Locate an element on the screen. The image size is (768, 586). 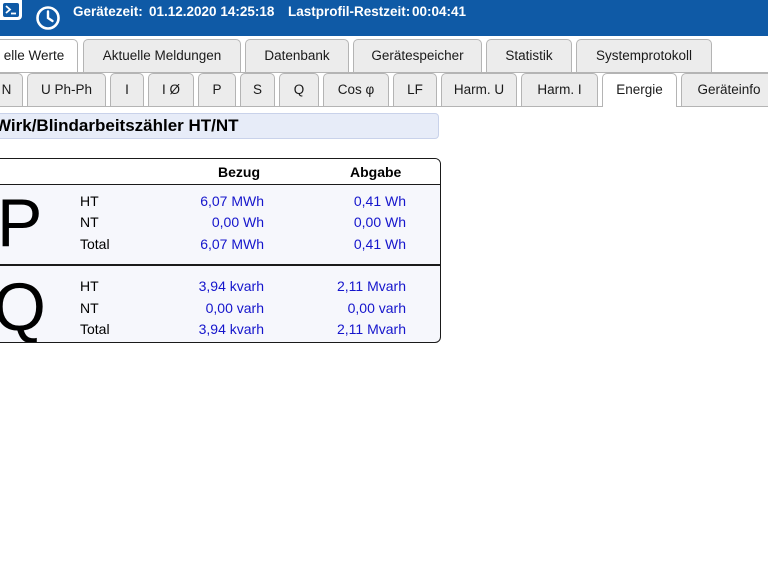
device-time-value: 01.12.2020 14:25:18 is located at coordinates (212, 11).